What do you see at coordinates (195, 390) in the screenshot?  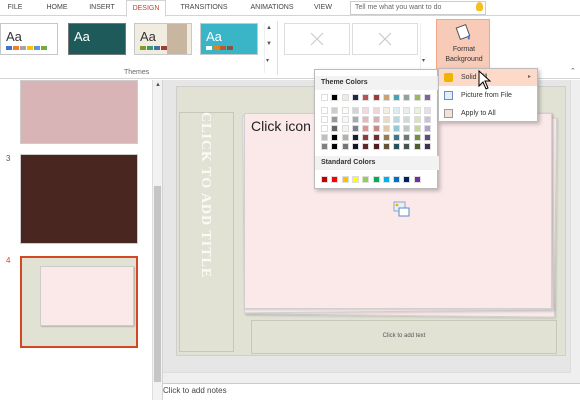 I see `notes-placeholder: Click to add notes` at bounding box center [195, 390].